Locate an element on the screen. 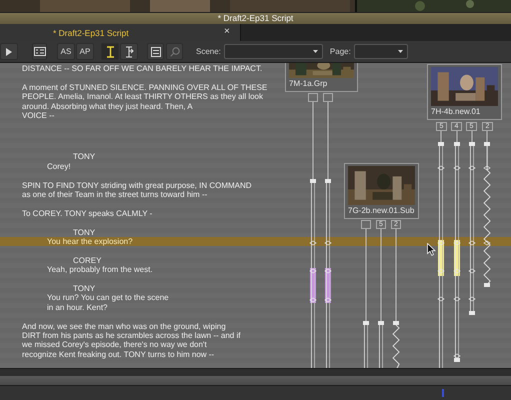  split-button is located at coordinates (129, 51).